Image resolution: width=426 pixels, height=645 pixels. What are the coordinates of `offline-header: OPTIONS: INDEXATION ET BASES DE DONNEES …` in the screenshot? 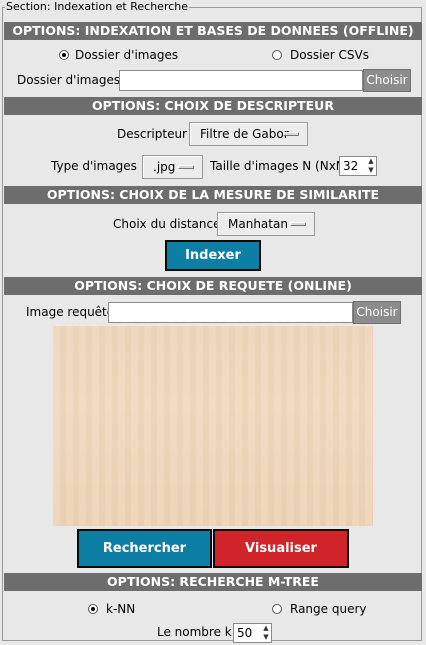 It's located at (213, 31).